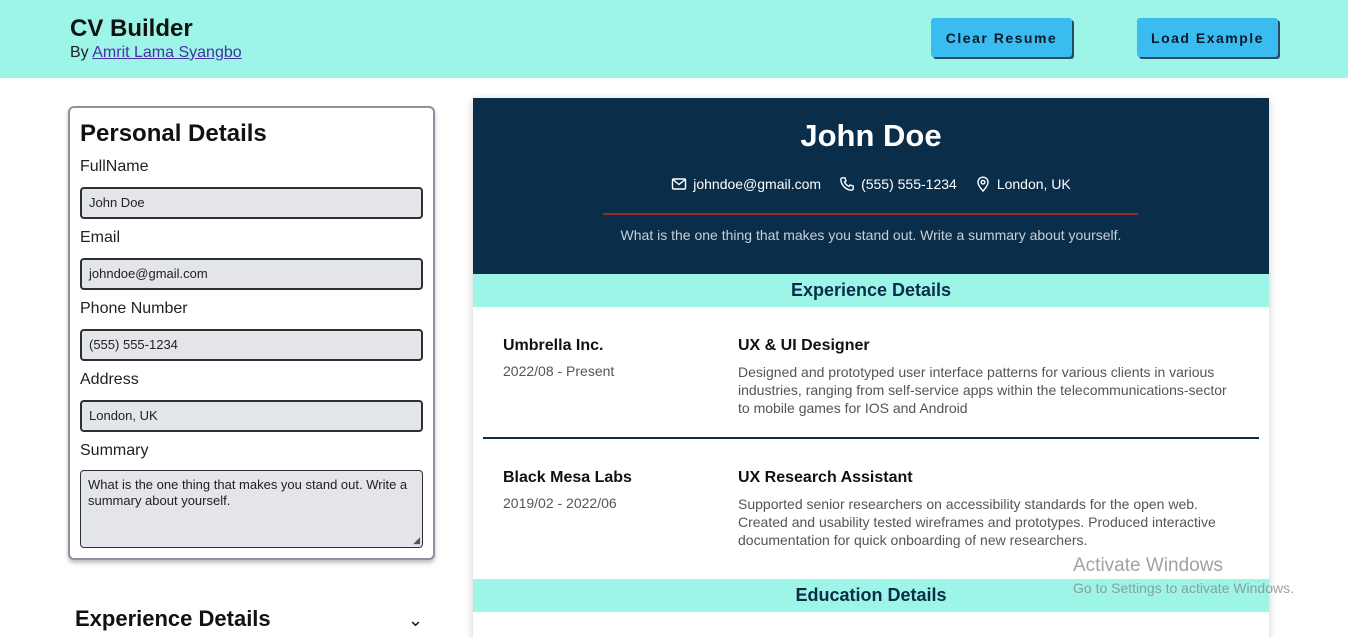 This screenshot has height=638, width=1348. Describe the element at coordinates (825, 477) in the screenshot. I see `job-role: UX Research Assistant` at that location.